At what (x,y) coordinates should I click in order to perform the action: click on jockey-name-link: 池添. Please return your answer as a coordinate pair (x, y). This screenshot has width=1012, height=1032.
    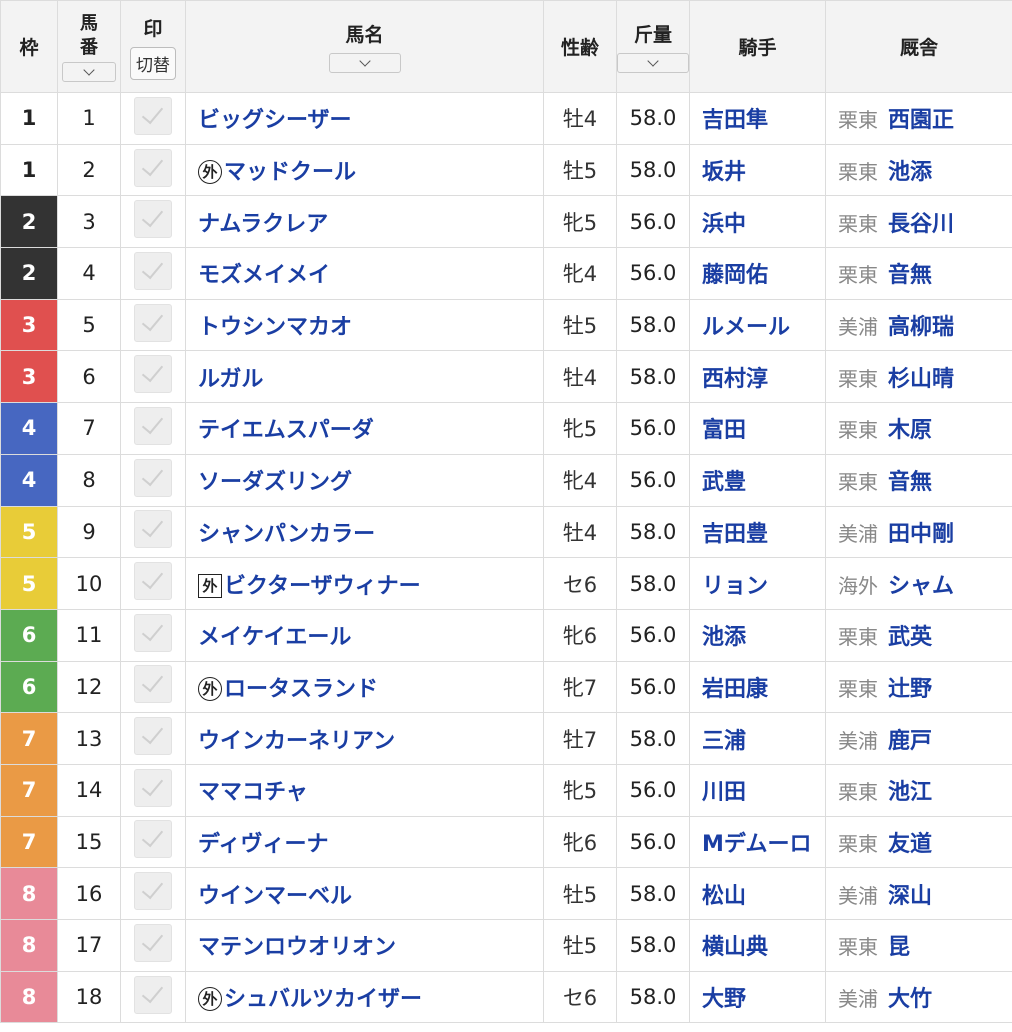
    Looking at the image, I should click on (757, 635).